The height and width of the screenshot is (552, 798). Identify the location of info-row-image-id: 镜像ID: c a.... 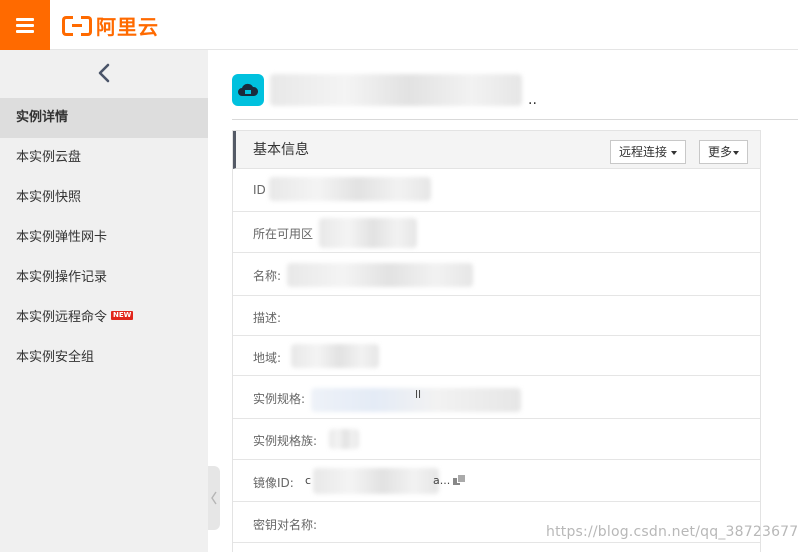
(496, 481).